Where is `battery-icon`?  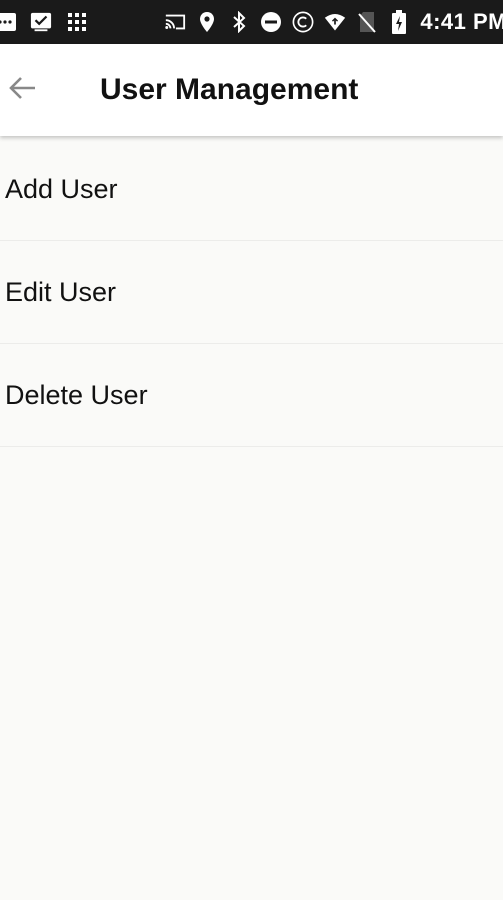
battery-icon is located at coordinates (399, 22).